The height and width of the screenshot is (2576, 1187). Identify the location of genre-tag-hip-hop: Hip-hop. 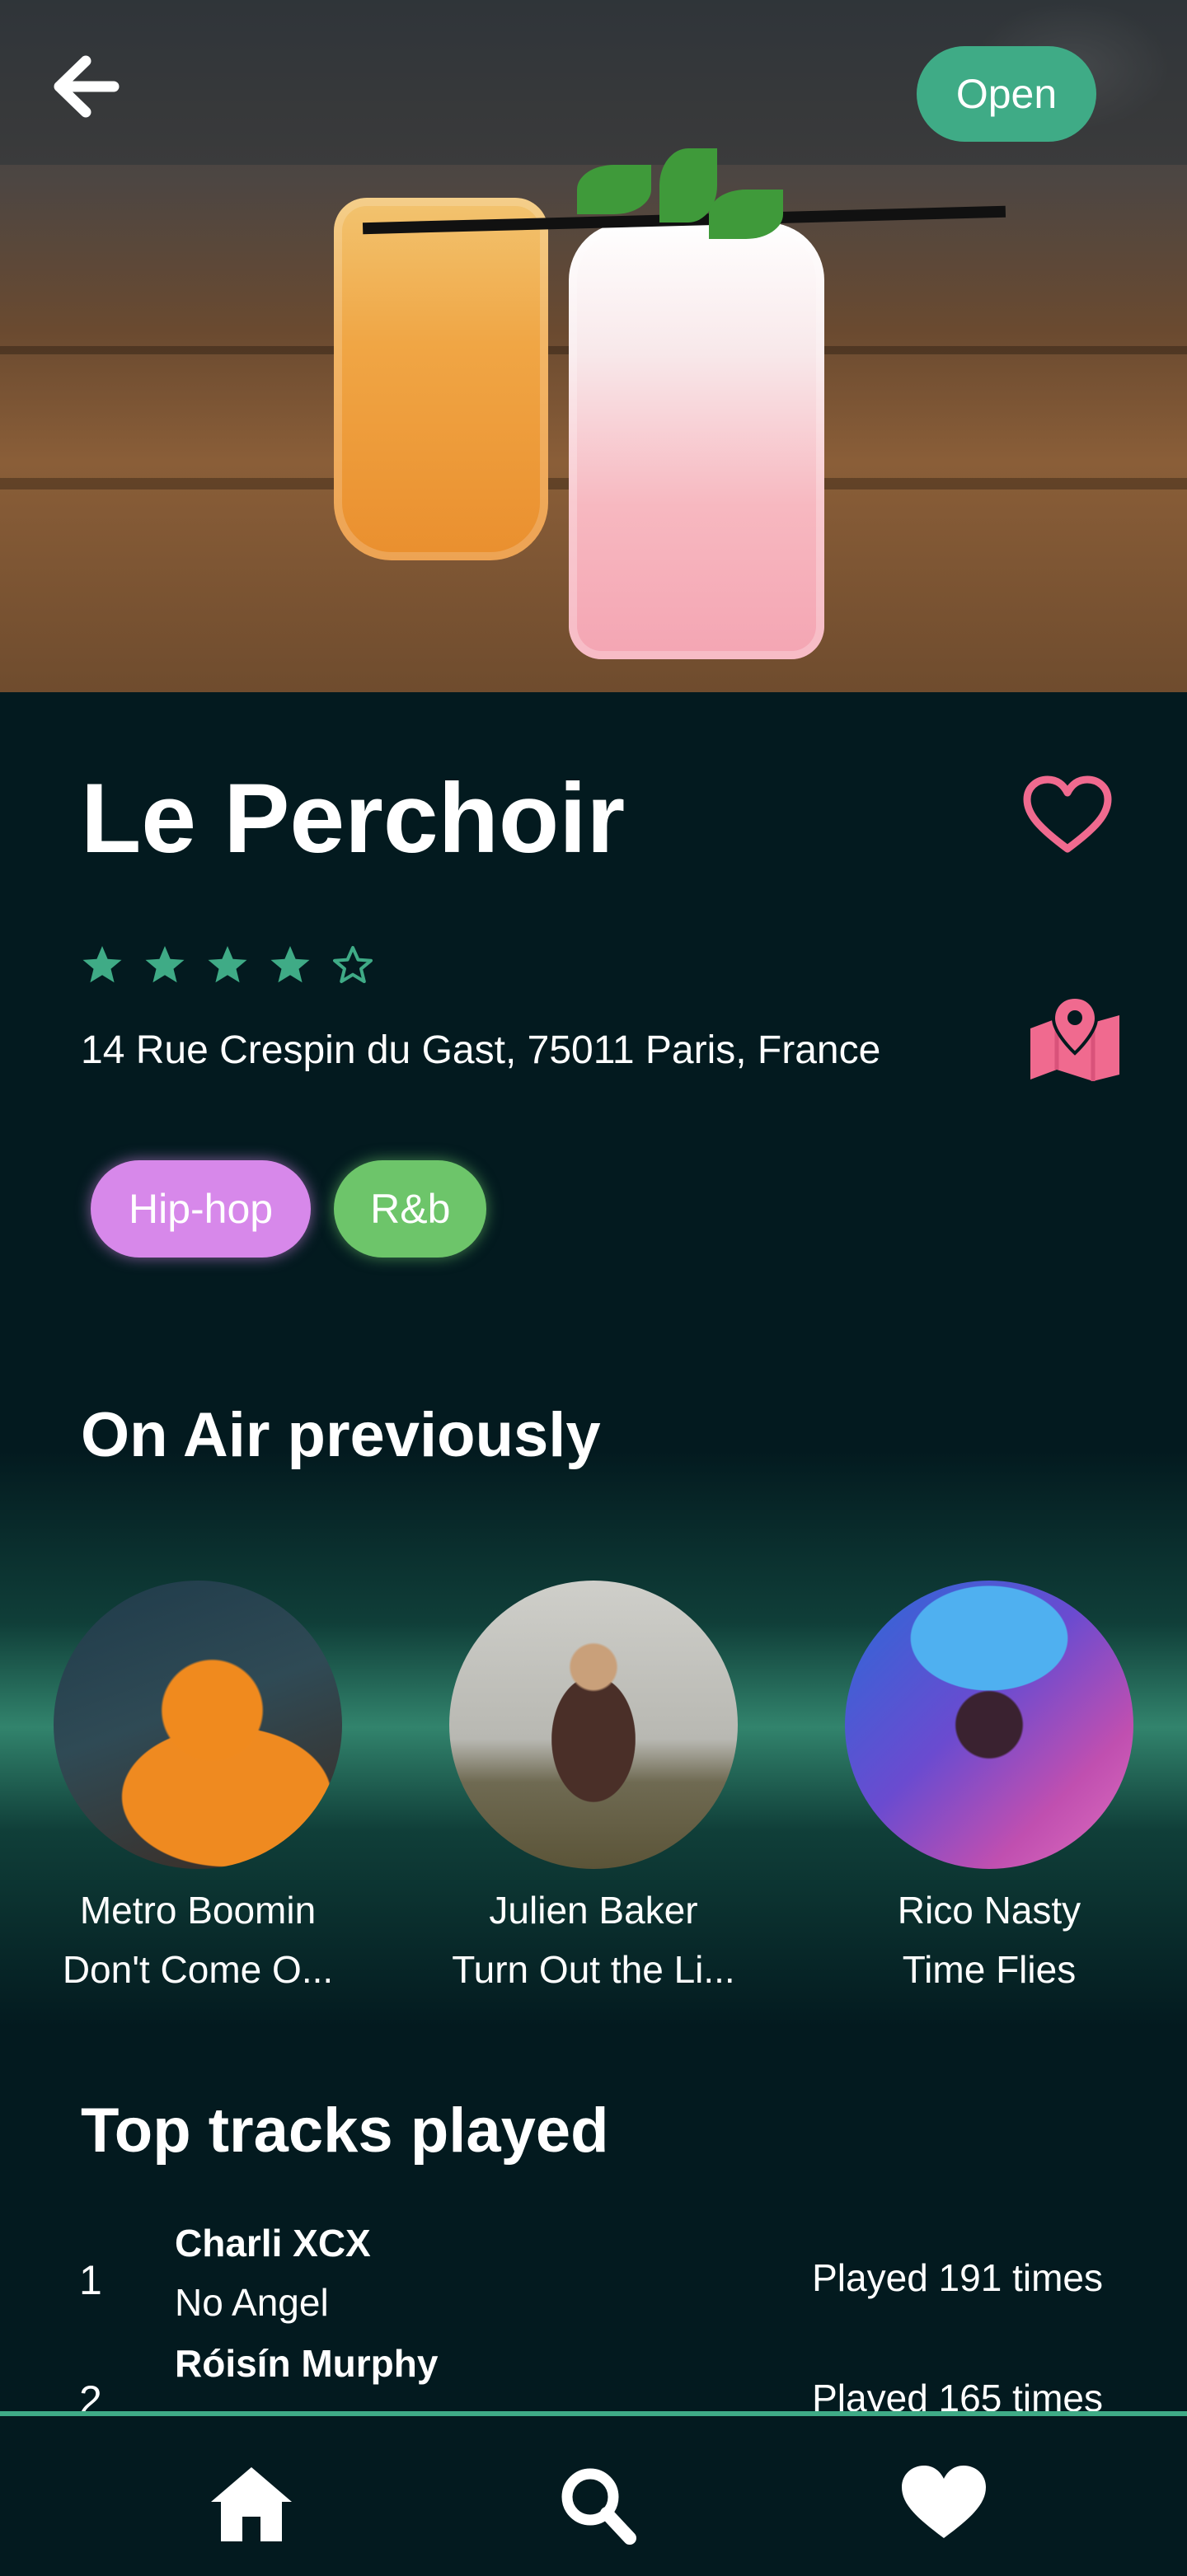
(201, 1209).